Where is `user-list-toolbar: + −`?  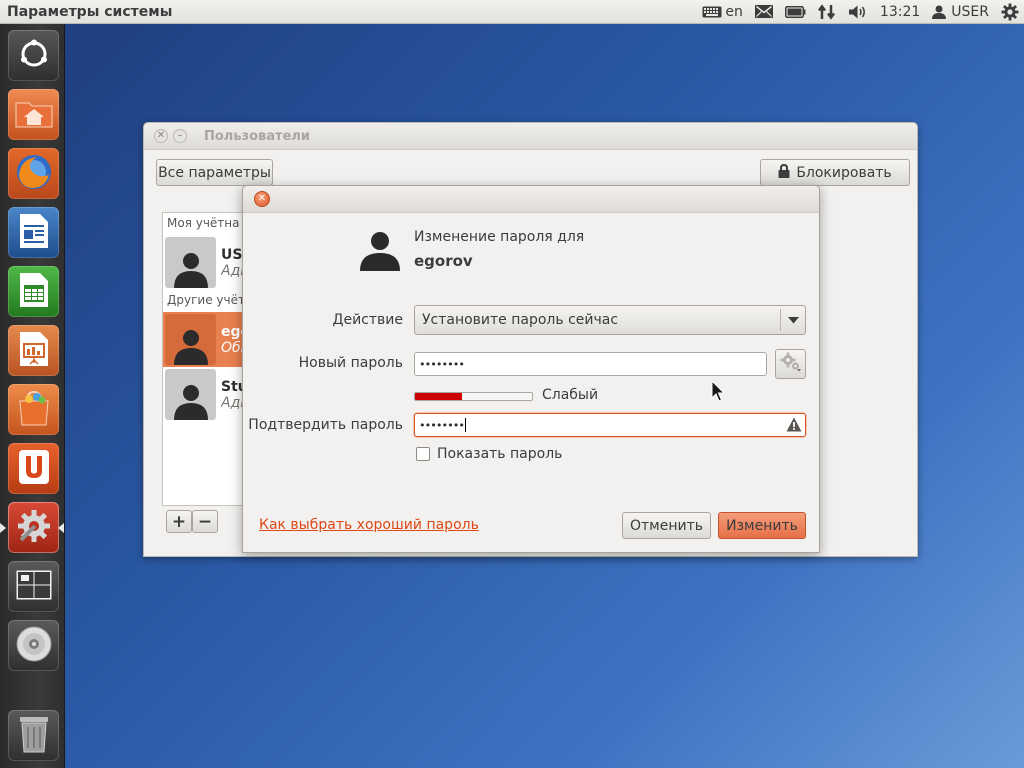
user-list-toolbar: + − is located at coordinates (192, 521).